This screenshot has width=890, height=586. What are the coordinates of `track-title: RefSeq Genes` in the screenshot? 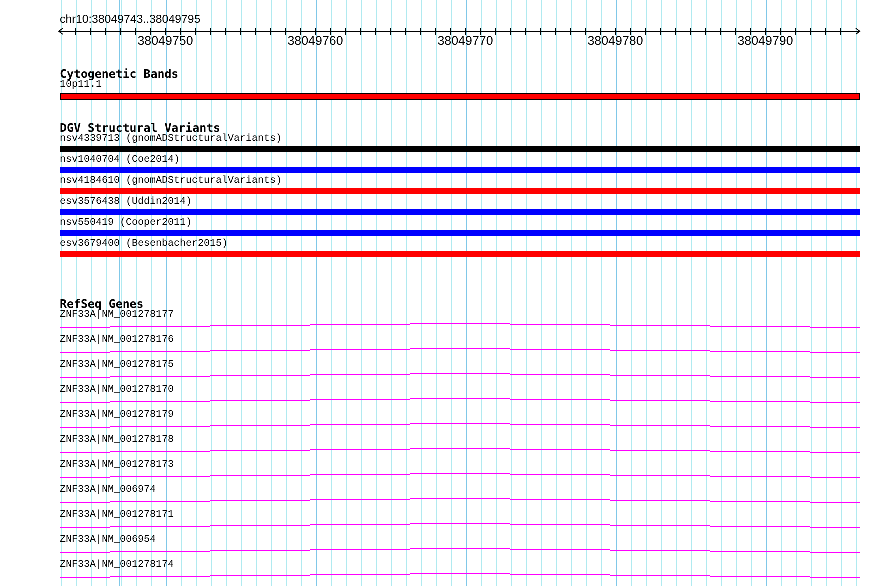 It's located at (102, 304).